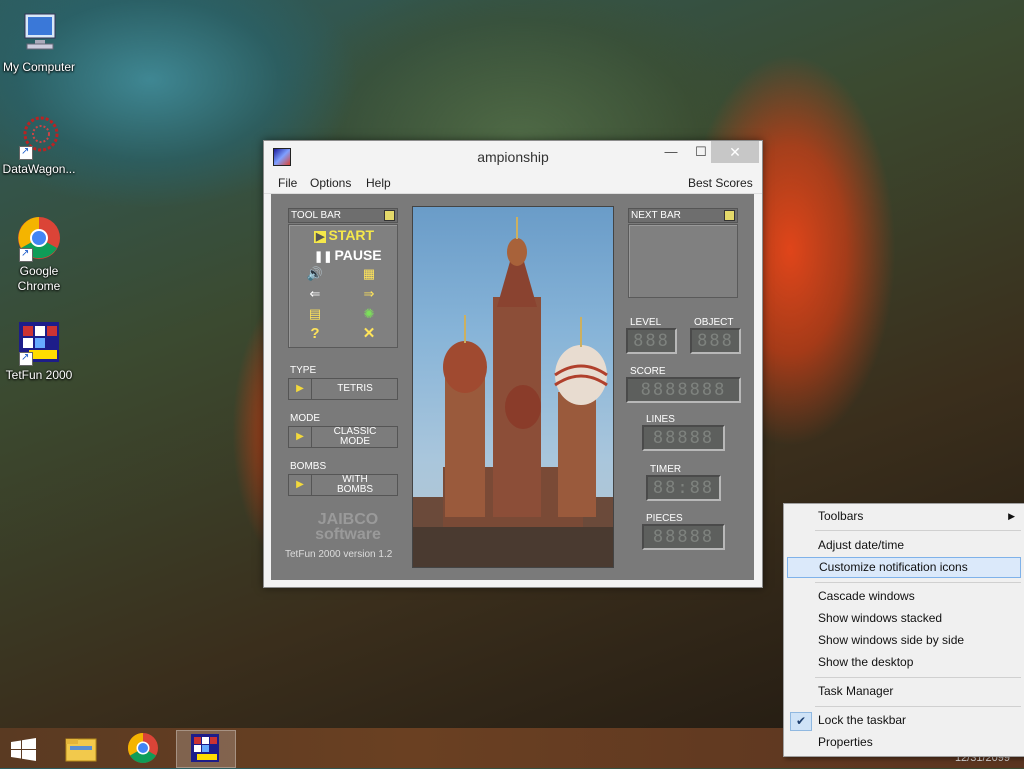 The width and height of the screenshot is (1024, 769). What do you see at coordinates (1011, 516) in the screenshot?
I see `submenu-arrow-icon: ▶` at bounding box center [1011, 516].